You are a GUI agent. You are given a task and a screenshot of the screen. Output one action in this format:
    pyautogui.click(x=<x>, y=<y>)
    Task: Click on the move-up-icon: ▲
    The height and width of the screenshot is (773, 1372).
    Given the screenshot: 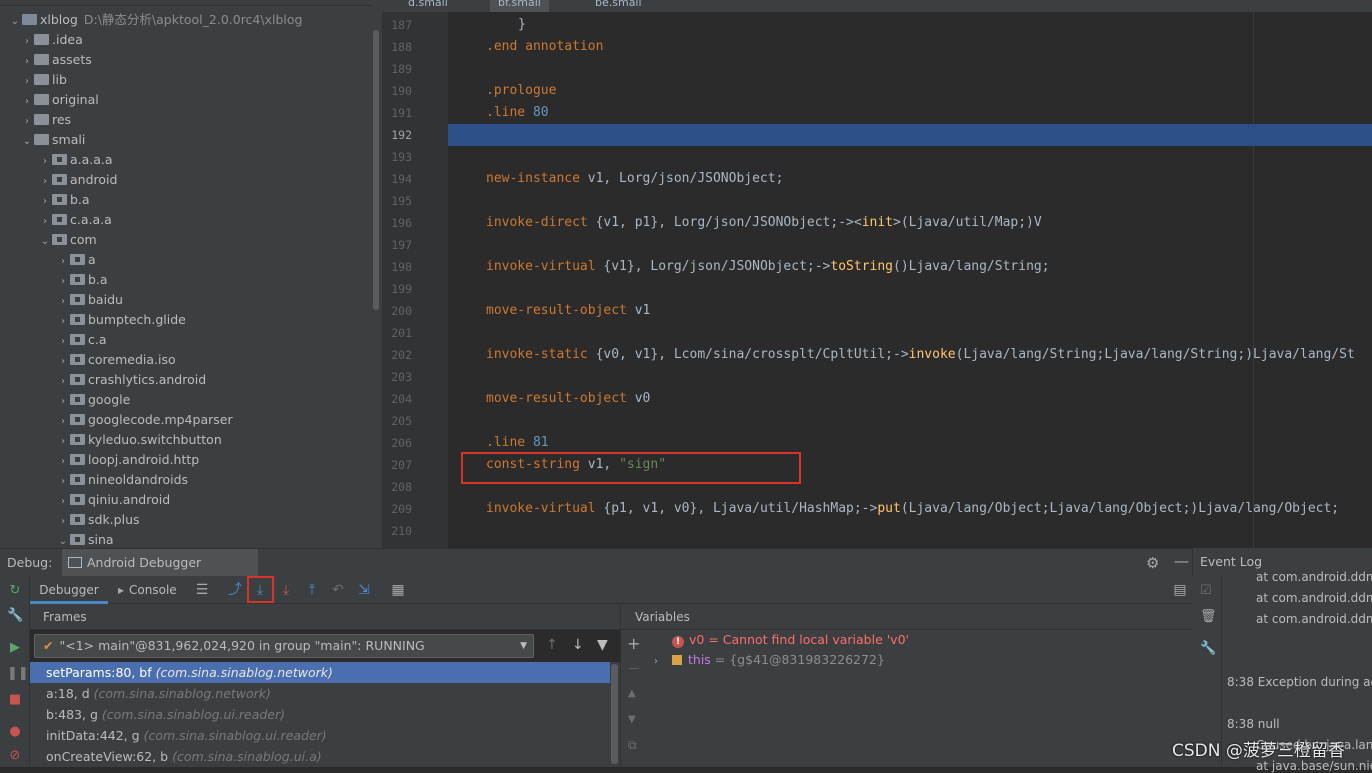 What is the action you would take?
    pyautogui.click(x=632, y=693)
    